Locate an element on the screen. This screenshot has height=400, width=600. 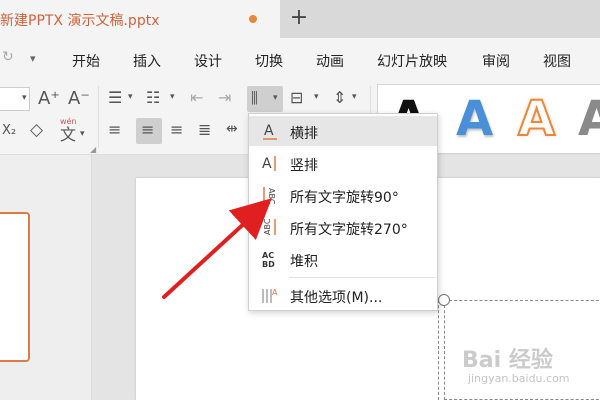
align-text-dropdown-icon: ▾ is located at coordinates (316, 97).